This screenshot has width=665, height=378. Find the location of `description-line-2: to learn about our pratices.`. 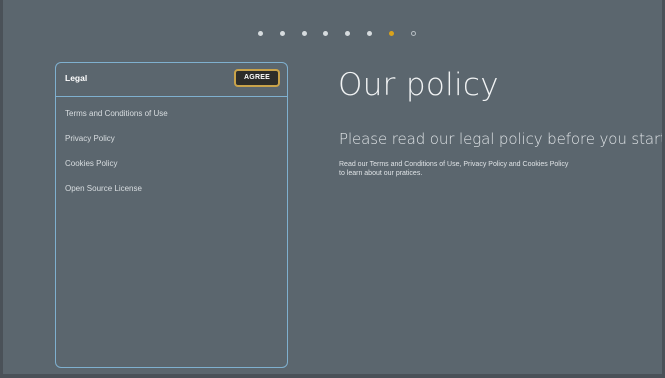

description-line-2: to learn about our pratices. is located at coordinates (381, 173).